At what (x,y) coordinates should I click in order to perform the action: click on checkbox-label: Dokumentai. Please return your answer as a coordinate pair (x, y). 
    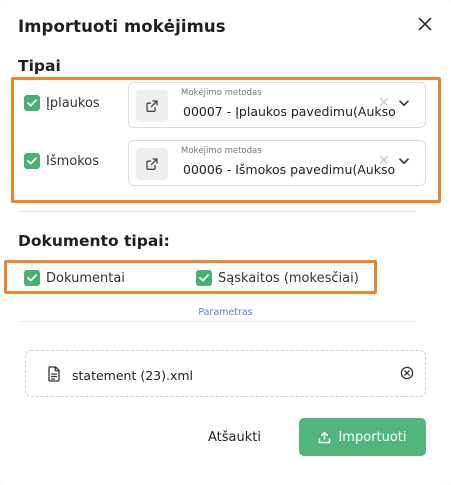
    Looking at the image, I should click on (85, 278).